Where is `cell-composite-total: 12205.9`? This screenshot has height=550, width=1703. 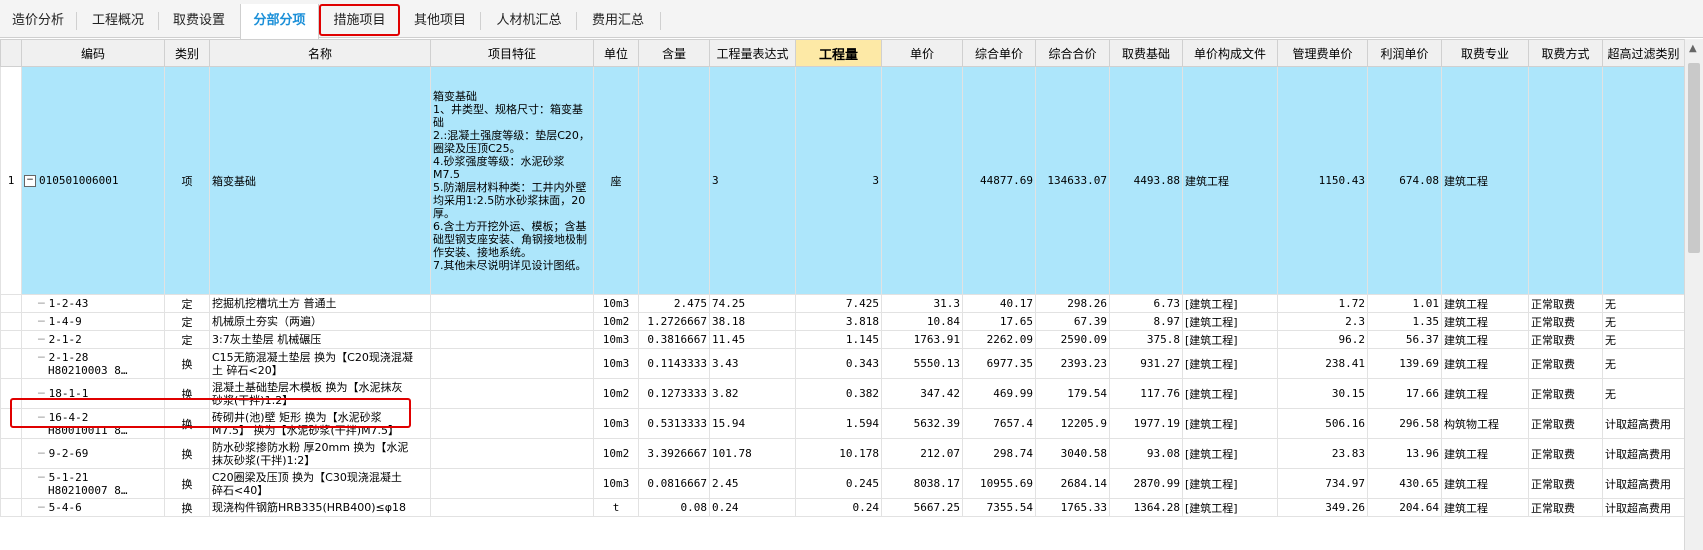 cell-composite-total: 12205.9 is located at coordinates (1072, 423).